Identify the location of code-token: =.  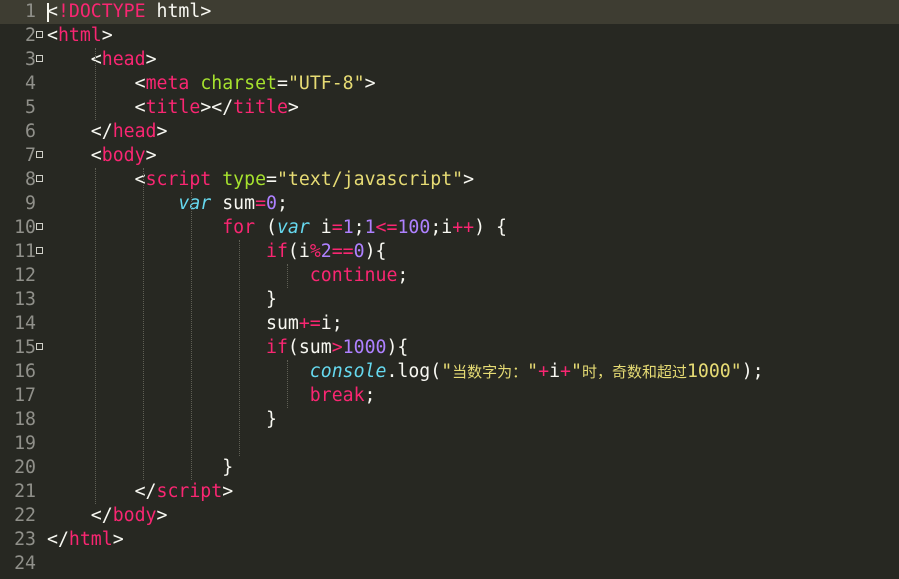
(261, 203).